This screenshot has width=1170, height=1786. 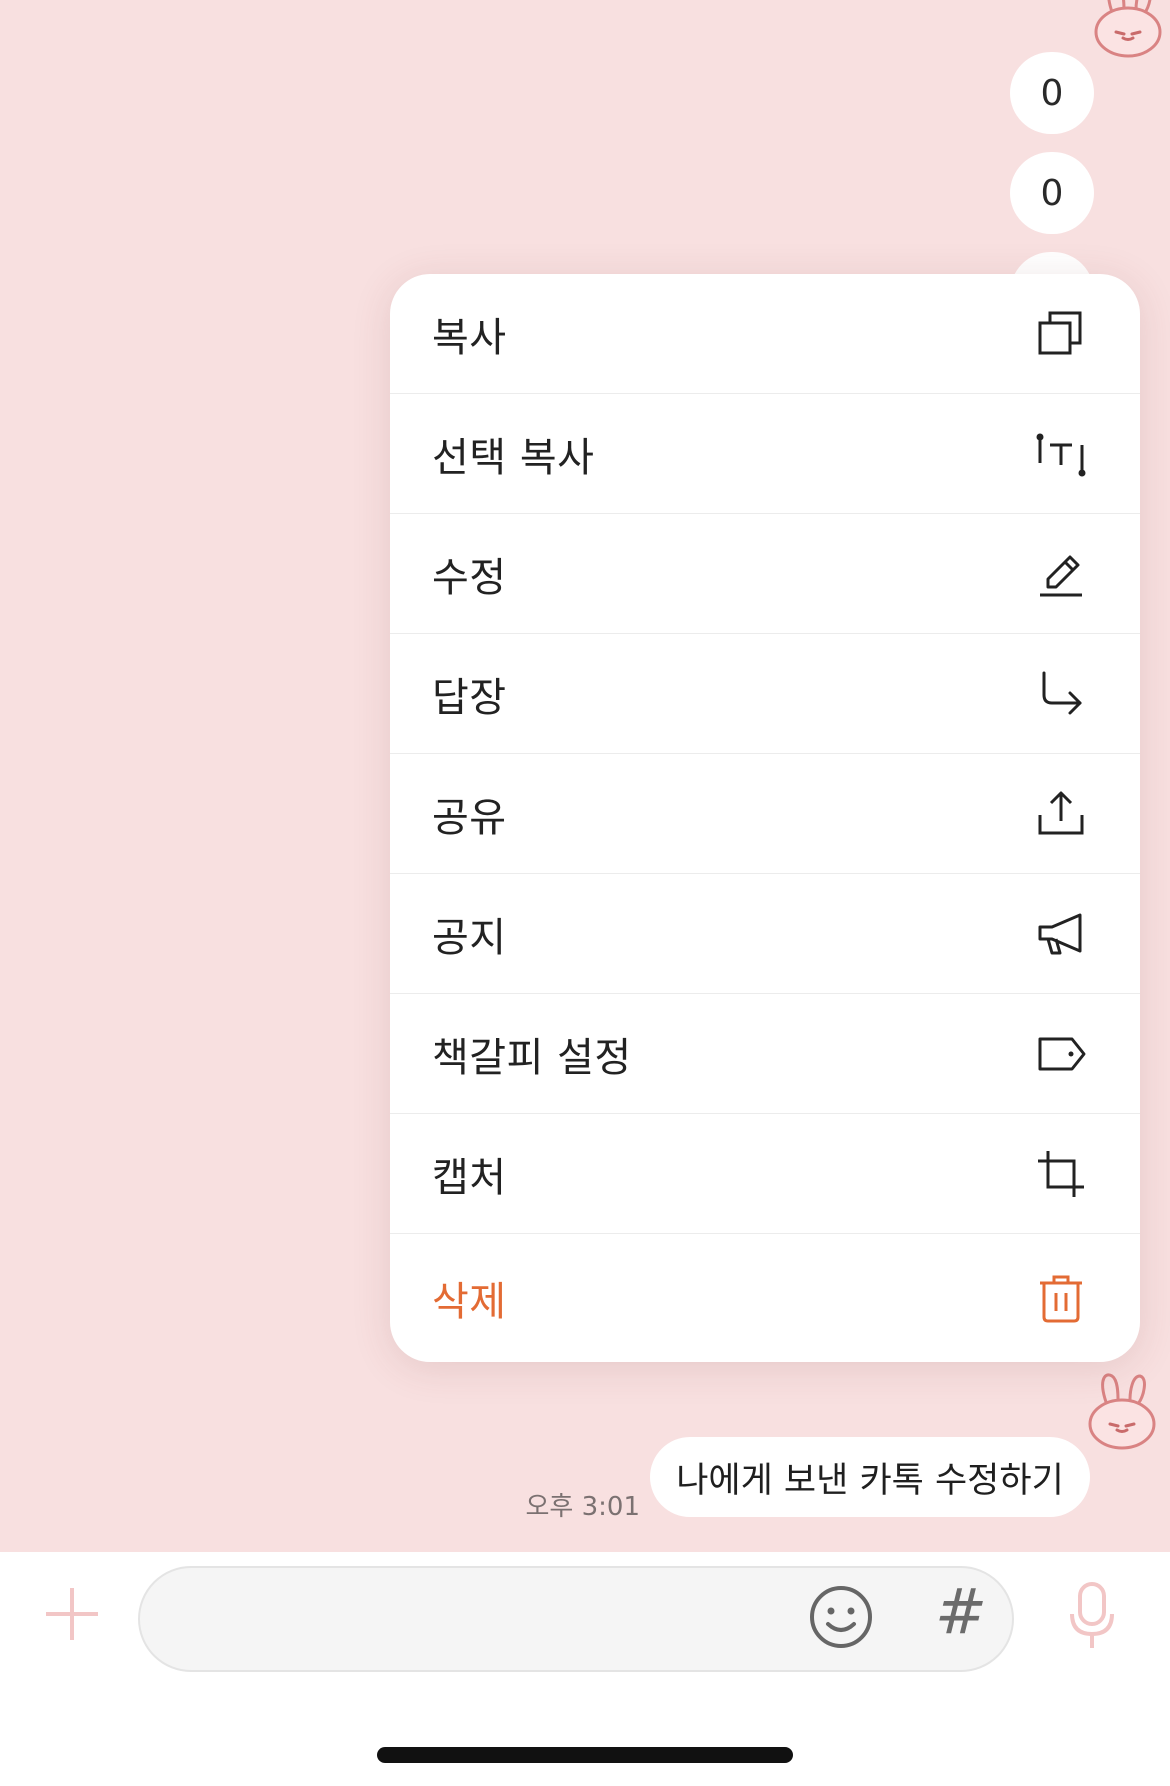 I want to click on menu-item-reply: 답장, so click(x=765, y=694).